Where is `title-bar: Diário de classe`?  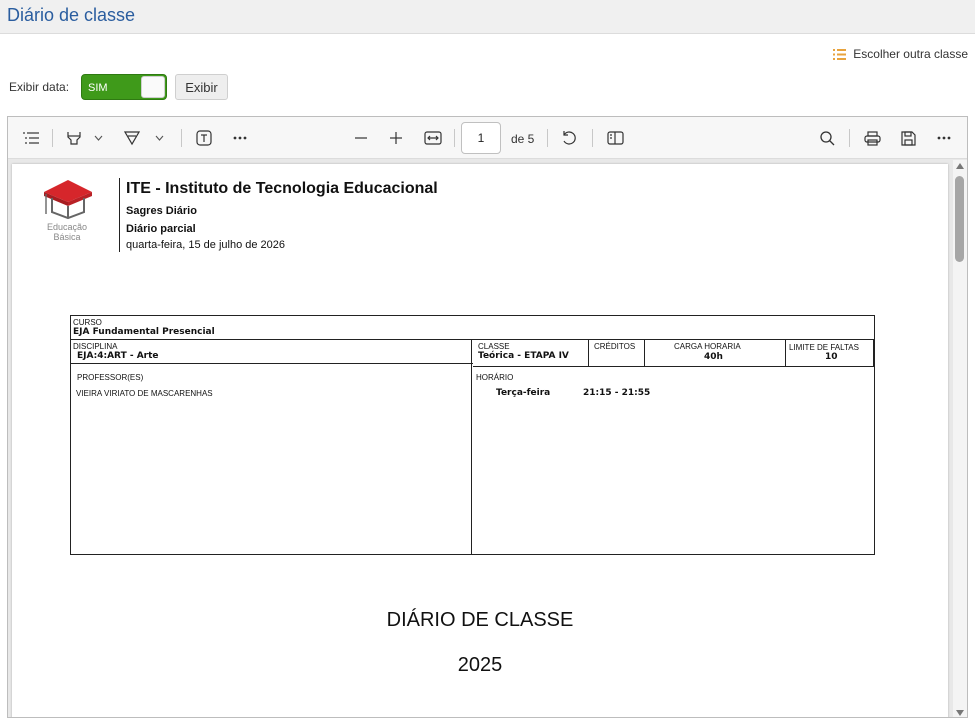
title-bar: Diário de classe is located at coordinates (487, 17).